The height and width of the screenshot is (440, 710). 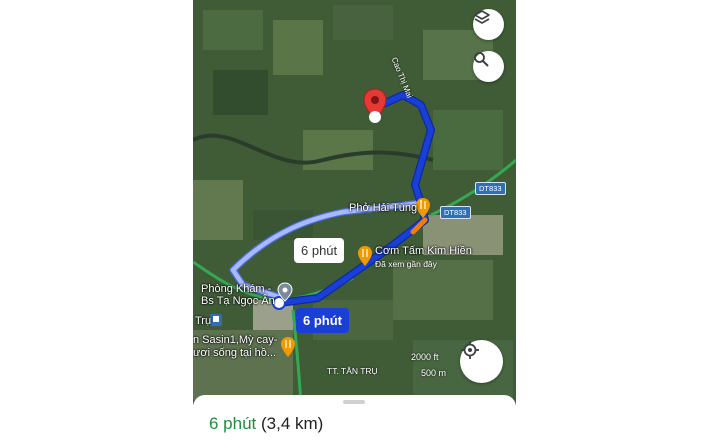 I want to click on my-location-button, so click(x=481, y=361).